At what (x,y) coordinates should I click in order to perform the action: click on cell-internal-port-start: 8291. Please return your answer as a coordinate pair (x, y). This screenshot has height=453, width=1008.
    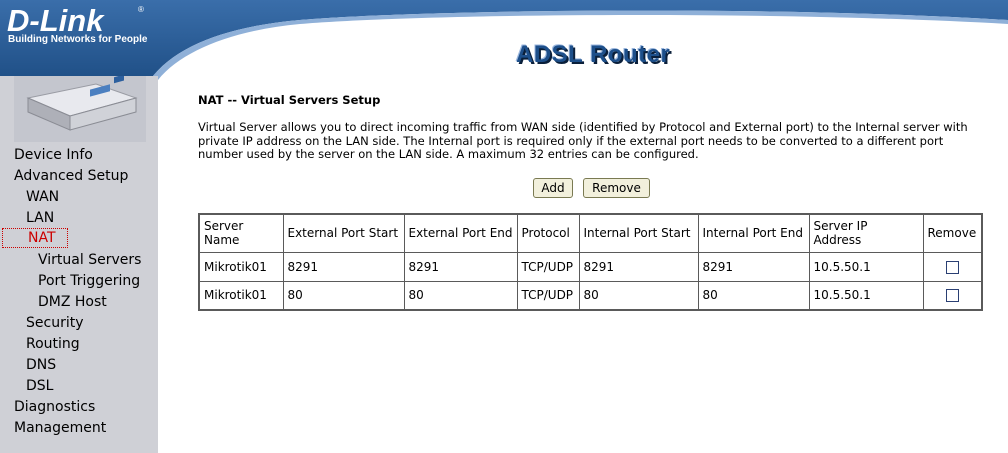
    Looking at the image, I should click on (638, 266).